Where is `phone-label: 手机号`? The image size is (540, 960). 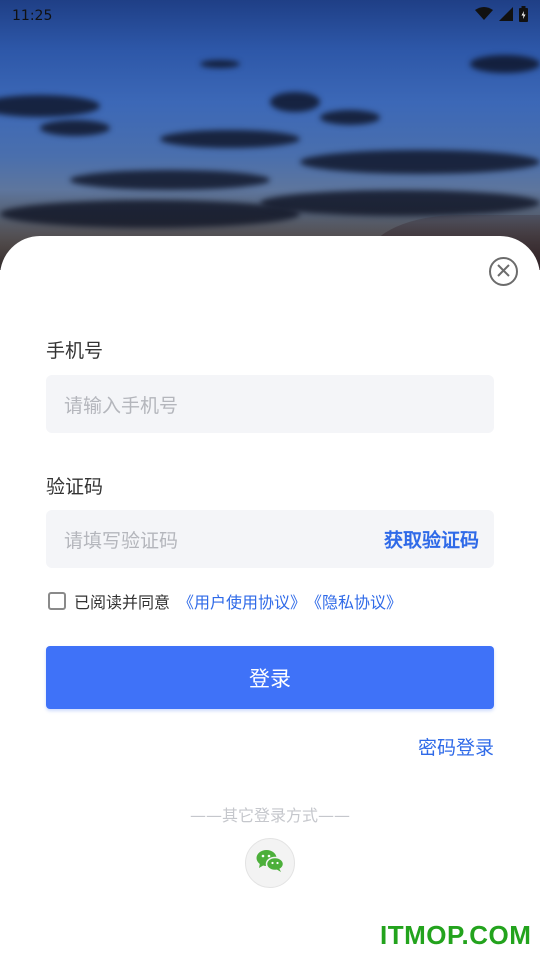 phone-label: 手机号 is located at coordinates (75, 351).